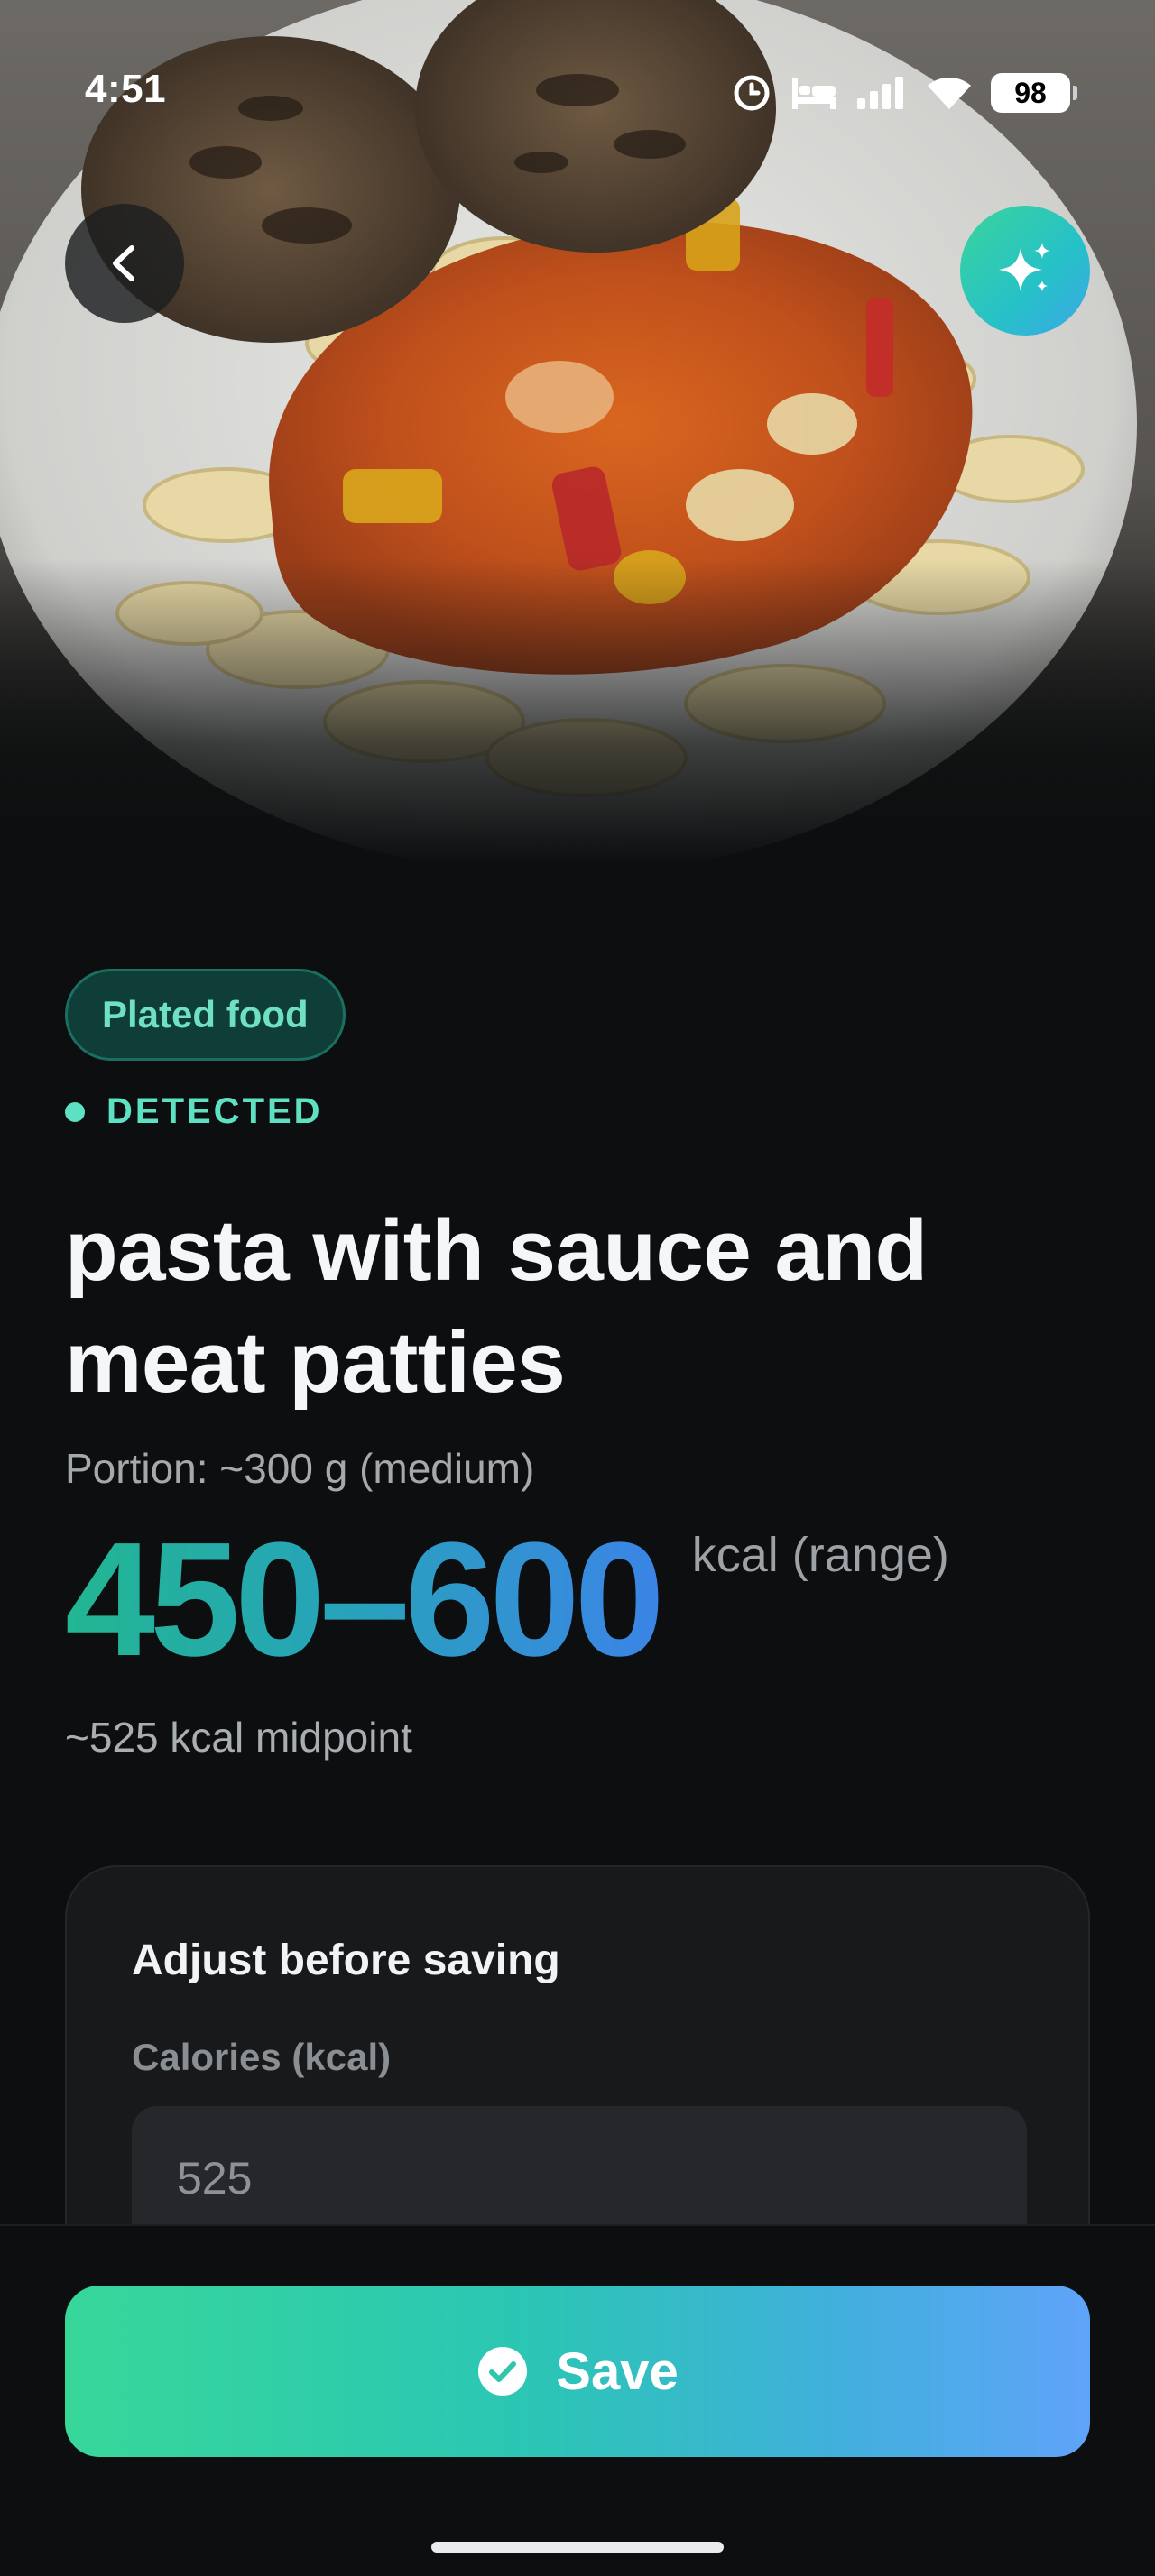 The width and height of the screenshot is (1155, 2576). Describe the element at coordinates (577, 1112) in the screenshot. I see `detected-label: DETECTED` at that location.